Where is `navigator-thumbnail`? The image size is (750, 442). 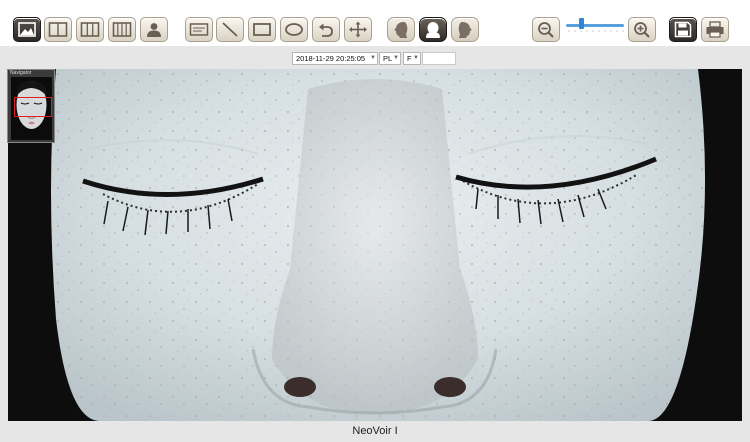 navigator-thumbnail is located at coordinates (31, 108).